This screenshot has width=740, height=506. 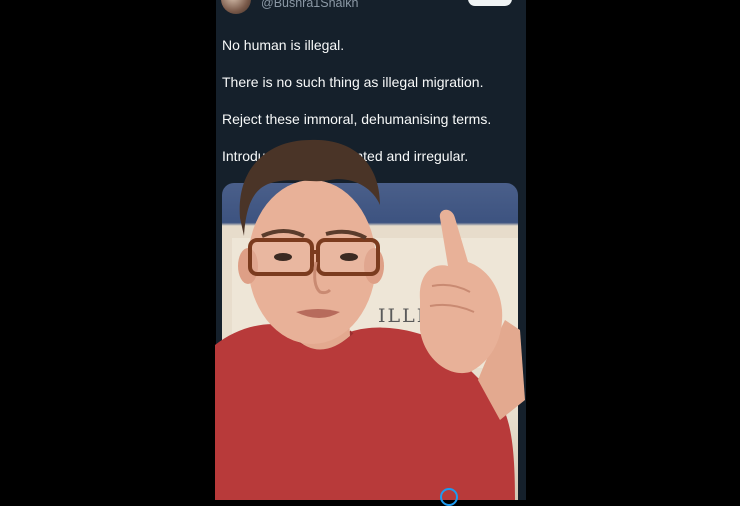 I want to click on eye-left, so click(x=283, y=257).